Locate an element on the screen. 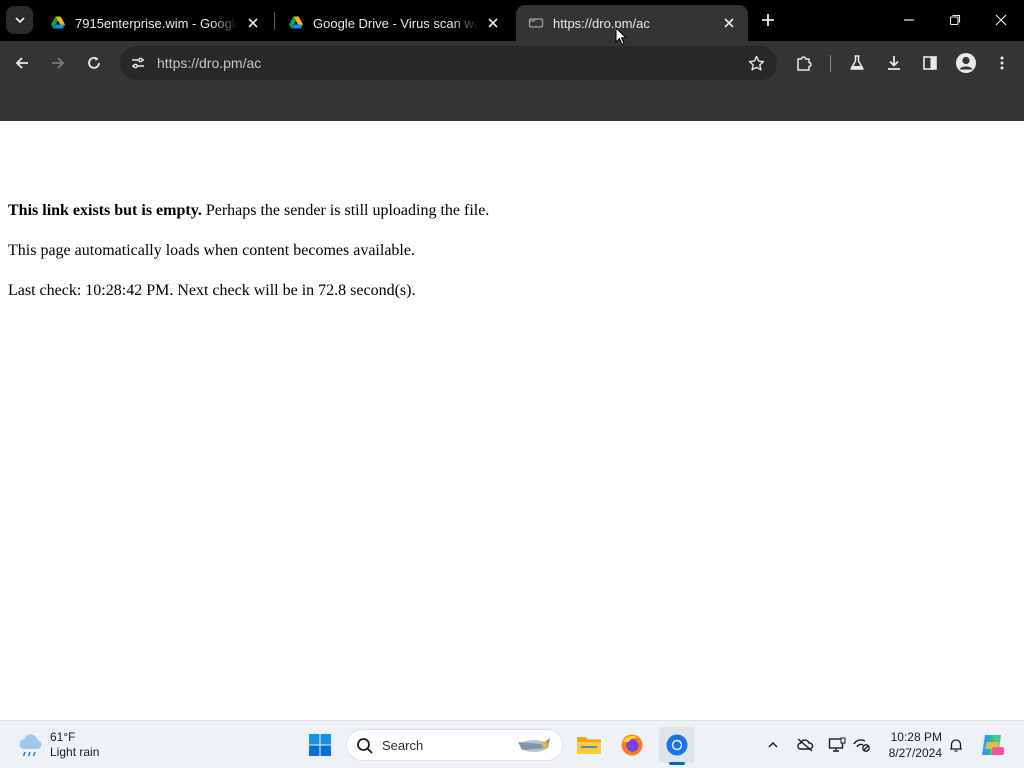 Image resolution: width=1024 pixels, height=768 pixels. network-icon is located at coordinates (861, 745).